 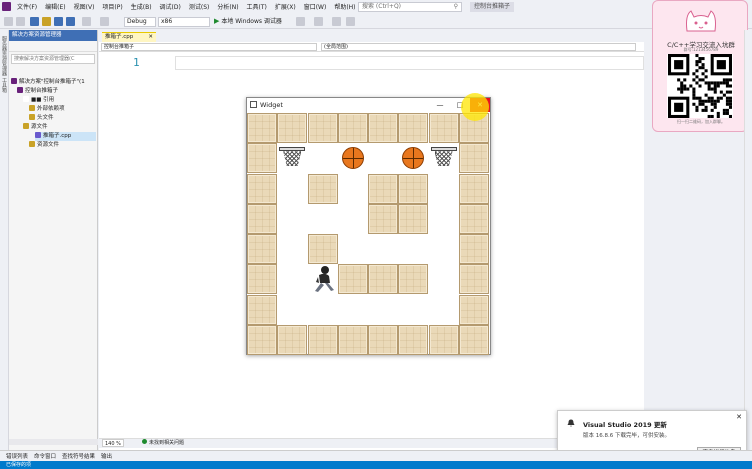 I want to click on menu-analyze: 分析(N), so click(x=227, y=6).